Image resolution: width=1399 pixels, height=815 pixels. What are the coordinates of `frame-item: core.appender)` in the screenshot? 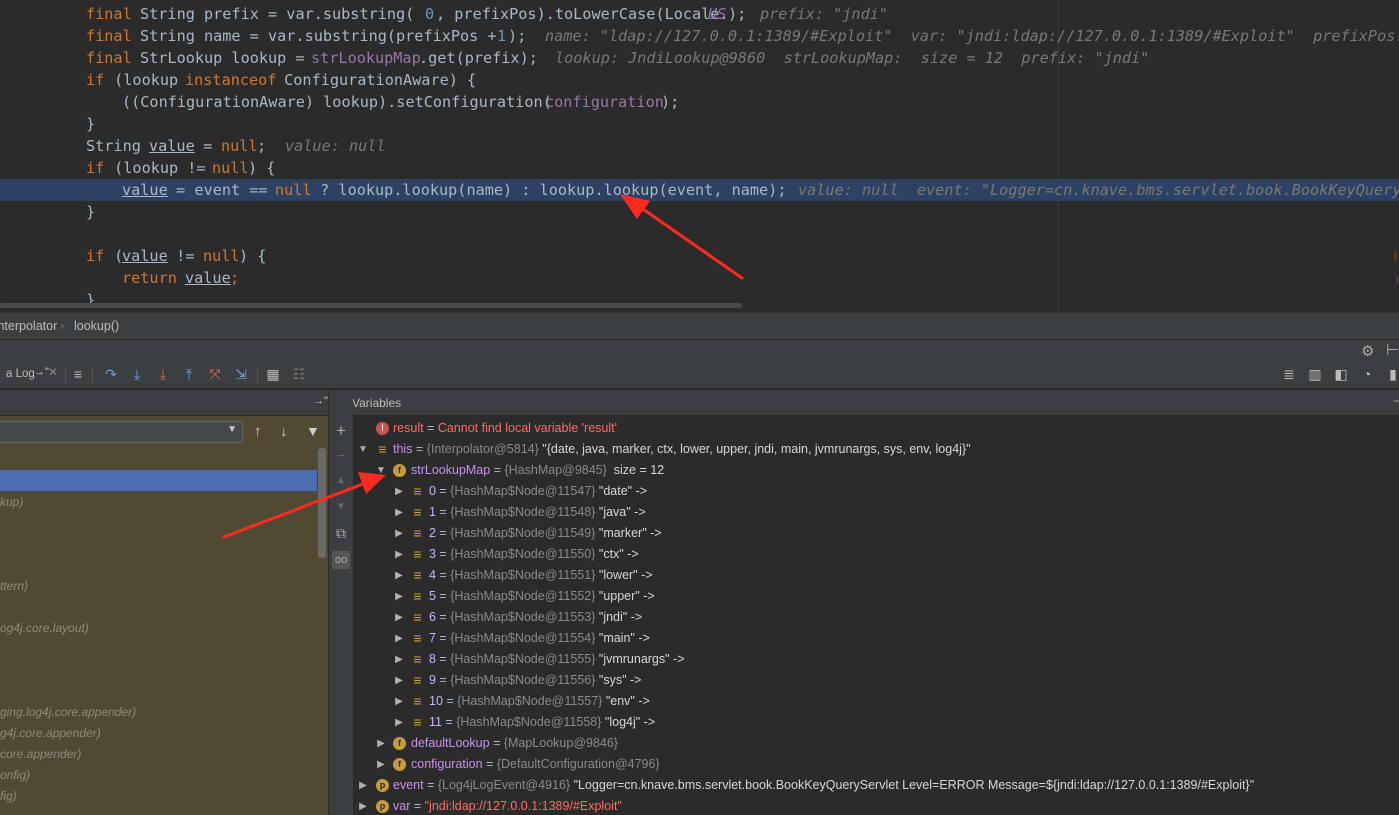 It's located at (40, 754).